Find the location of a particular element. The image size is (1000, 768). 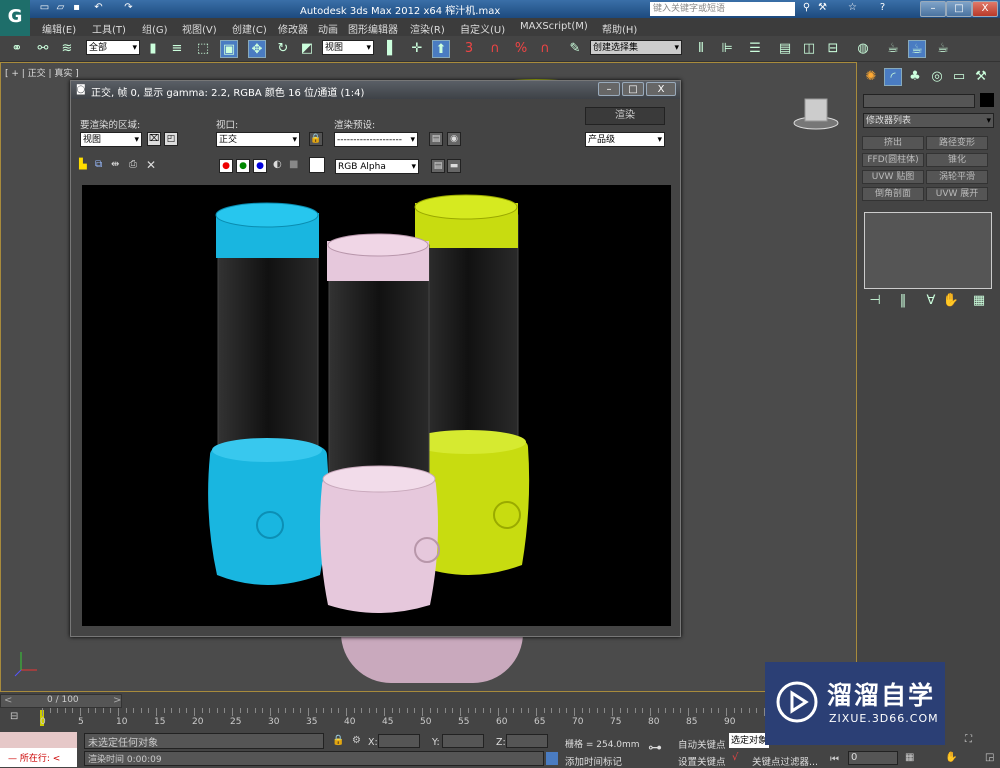

toggle-ui-overlay-icon: ▤ is located at coordinates (438, 166).